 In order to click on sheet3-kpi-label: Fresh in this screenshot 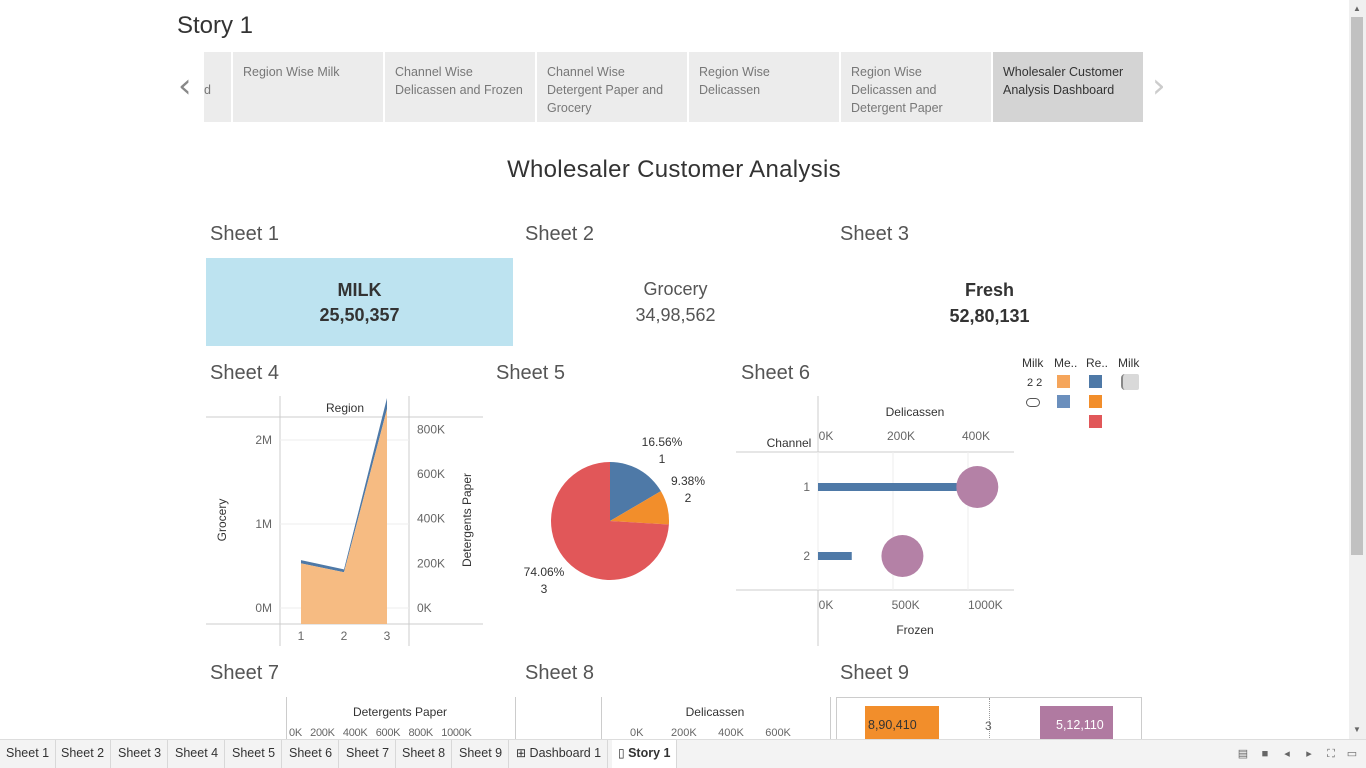, I will do `click(989, 290)`.